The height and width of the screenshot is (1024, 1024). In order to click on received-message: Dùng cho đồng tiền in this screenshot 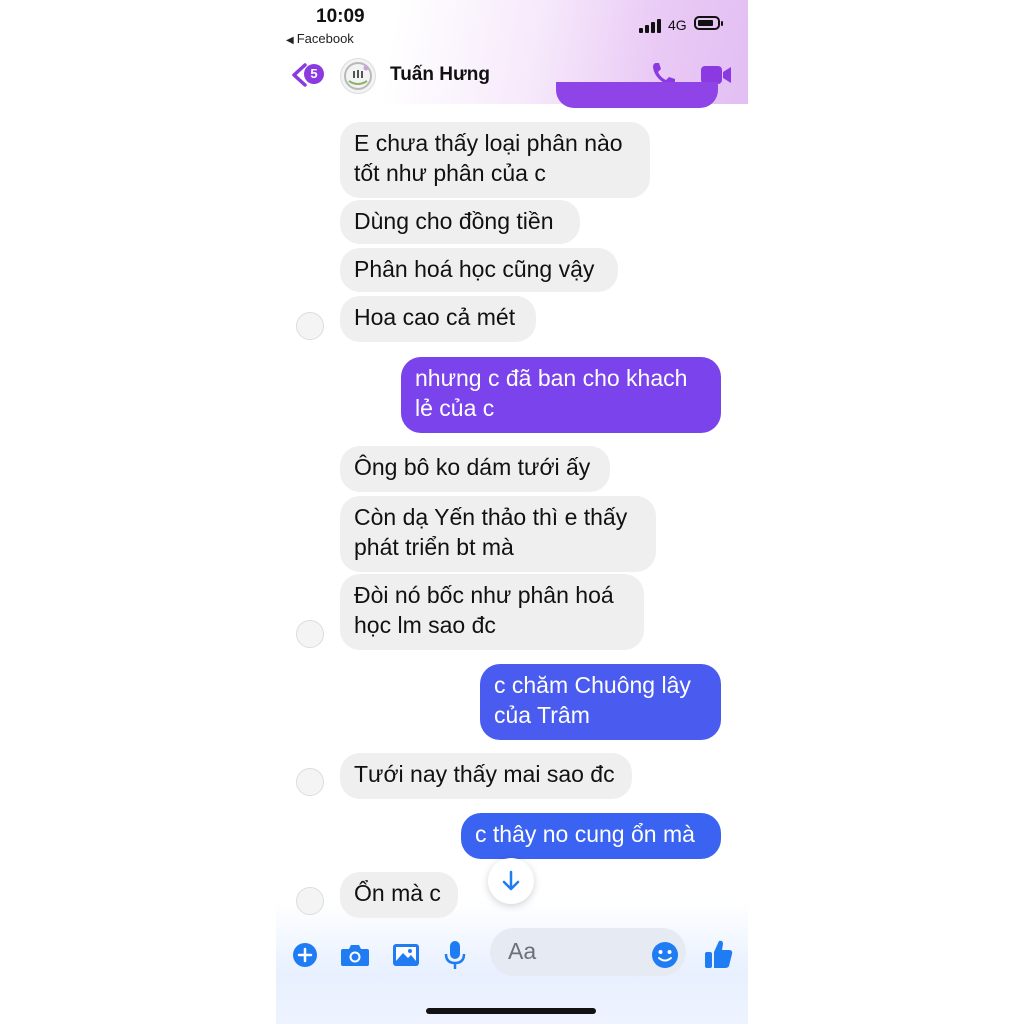, I will do `click(460, 222)`.